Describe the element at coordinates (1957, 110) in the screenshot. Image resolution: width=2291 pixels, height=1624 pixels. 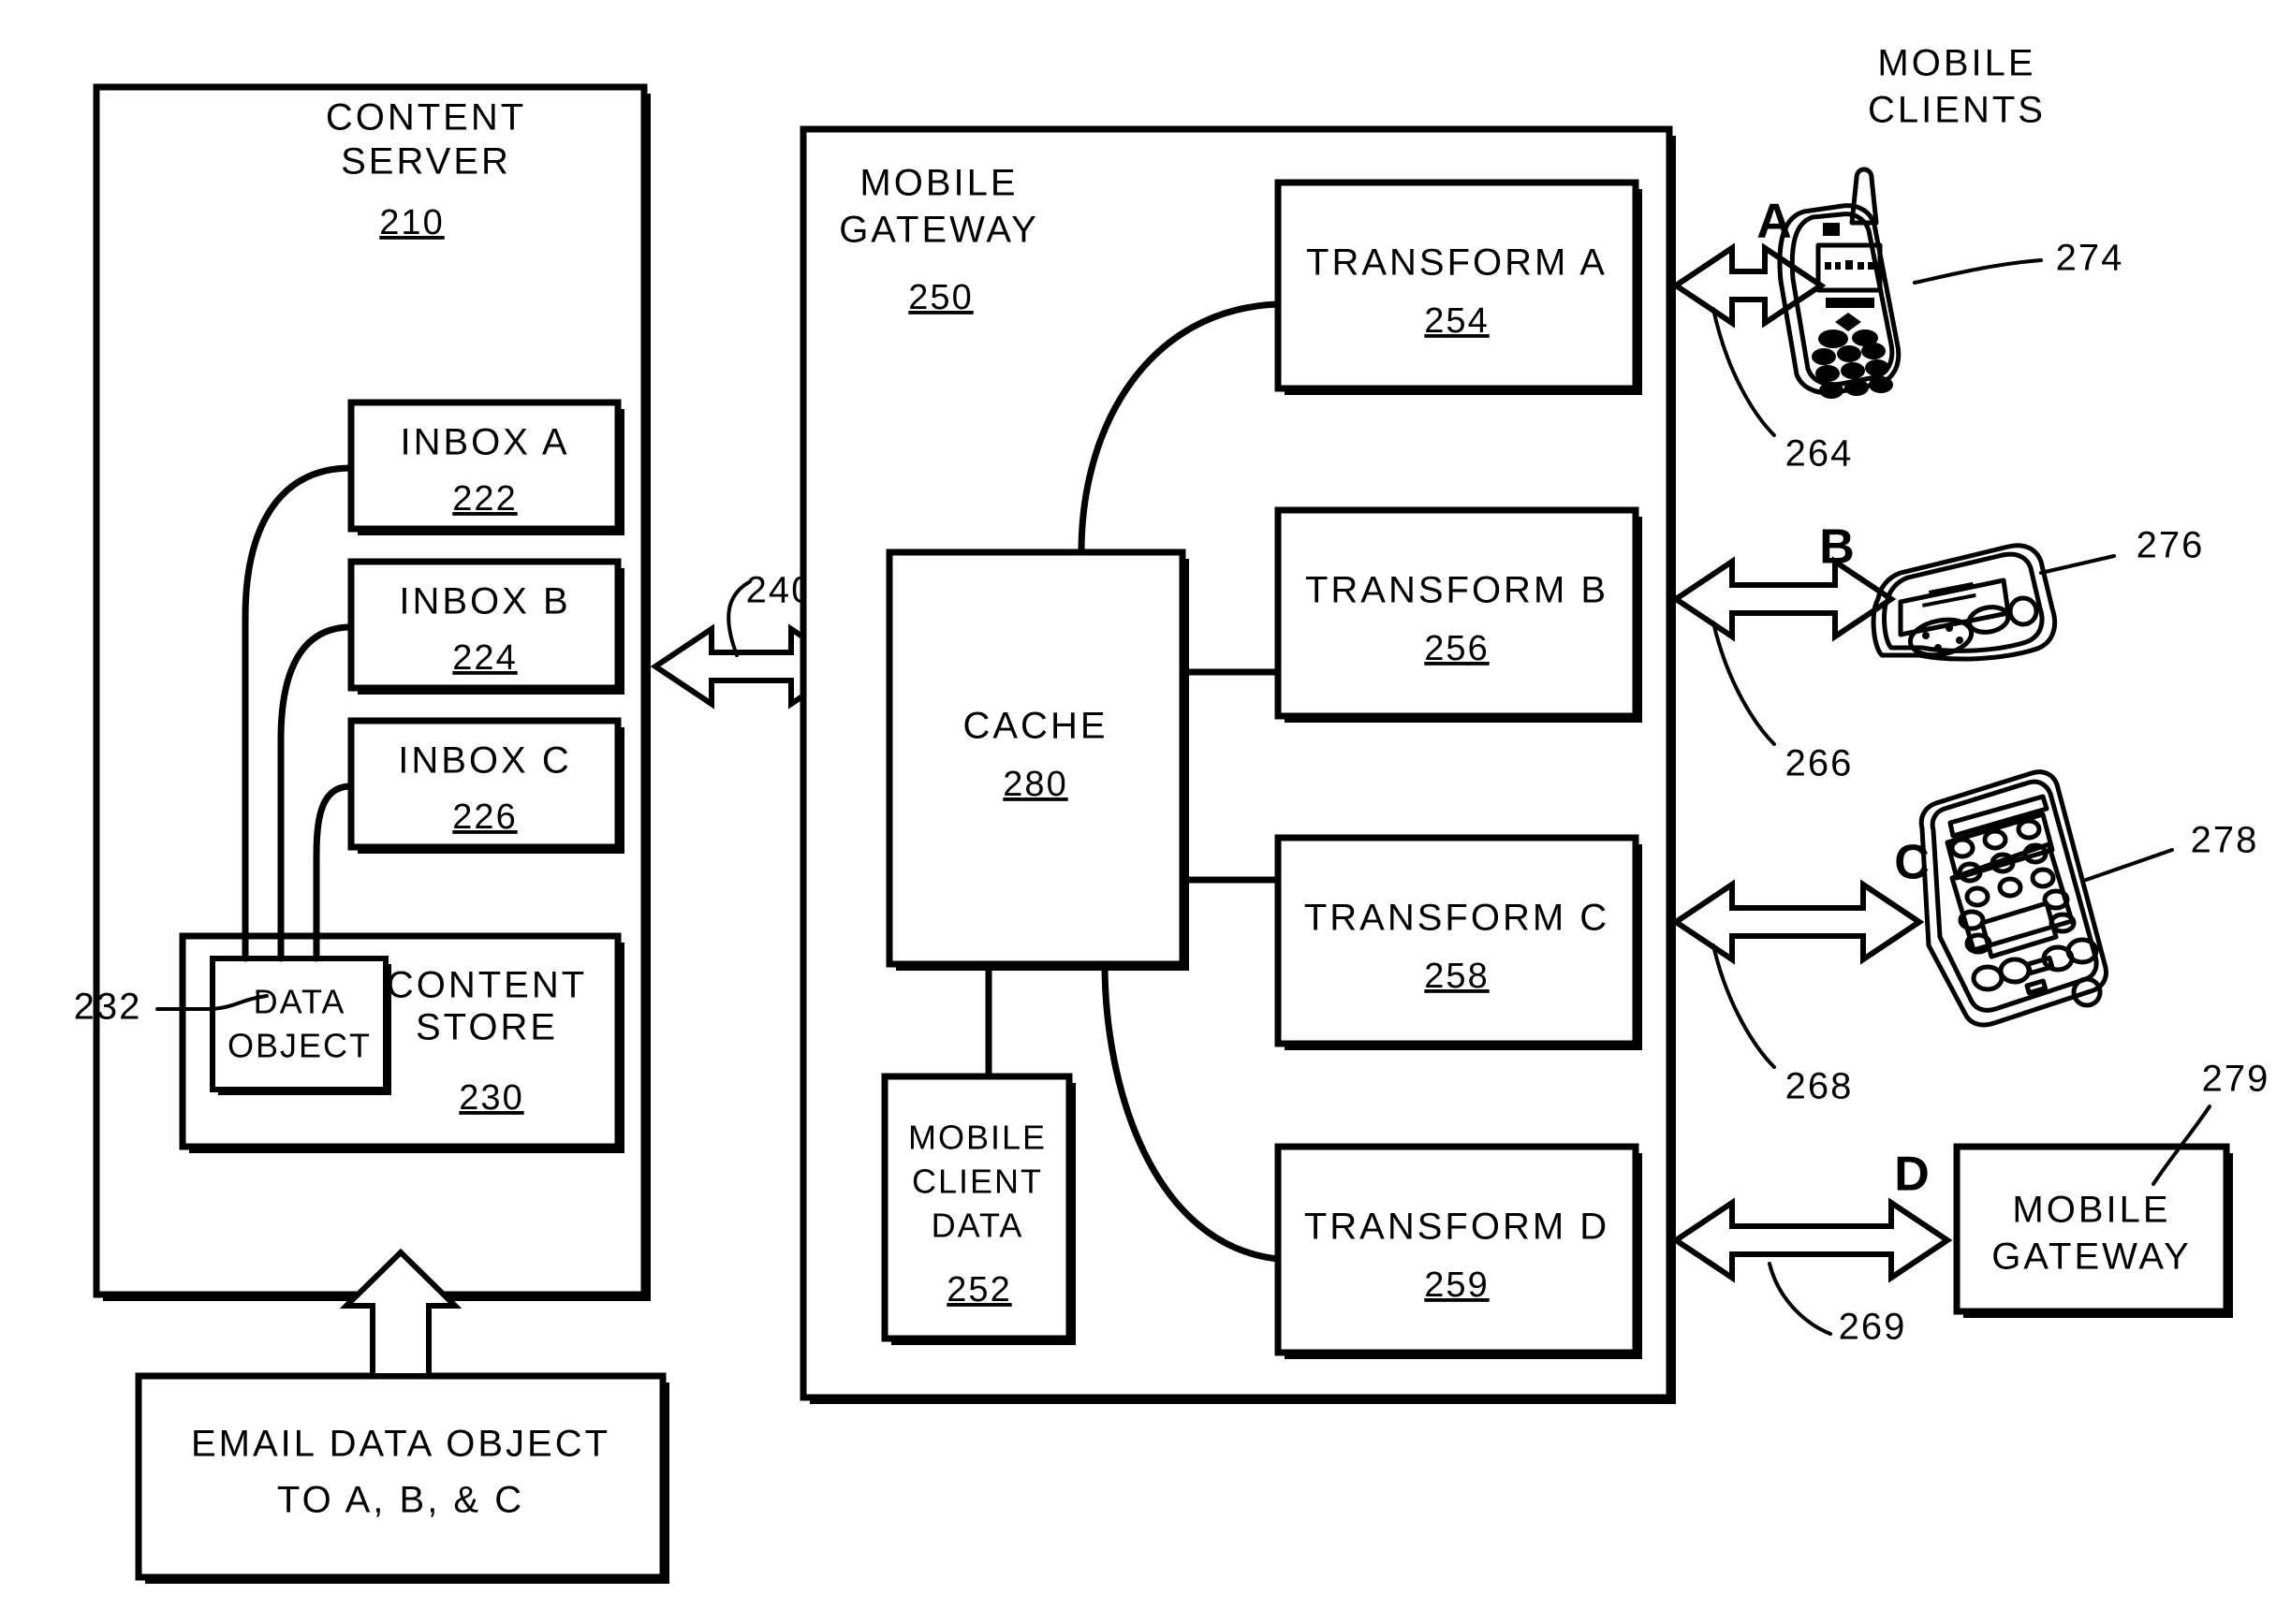
I see `mobile-clients-title-line2: CLIENTS` at that location.